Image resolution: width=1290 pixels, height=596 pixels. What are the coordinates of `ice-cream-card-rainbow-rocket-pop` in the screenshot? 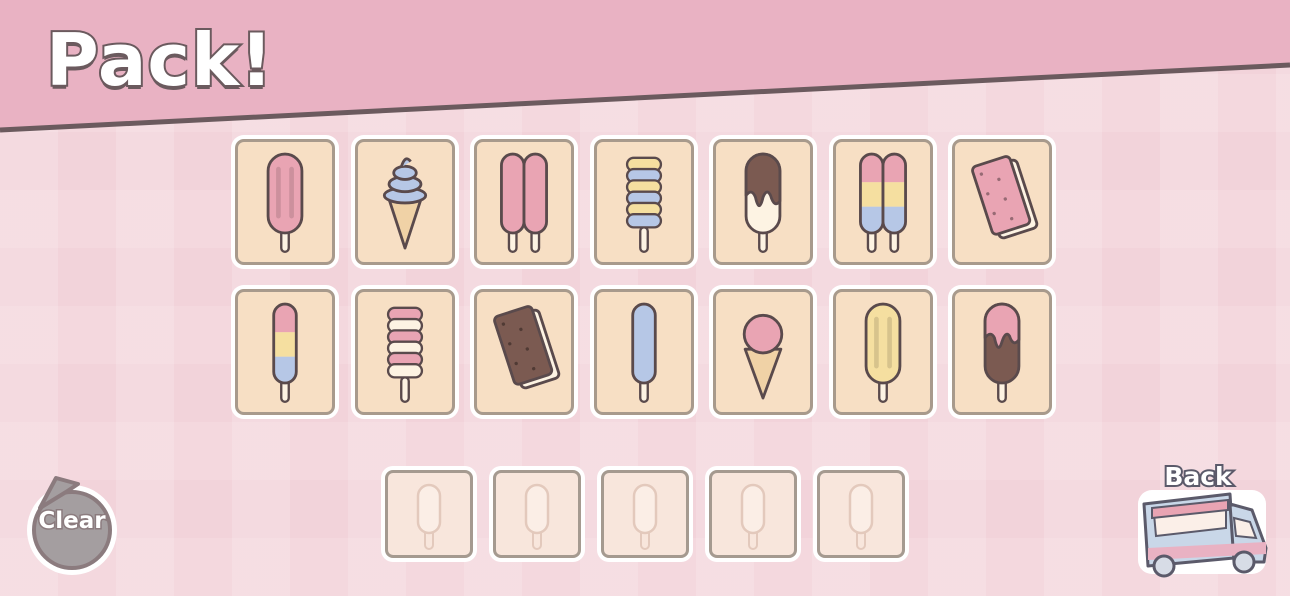 It's located at (285, 352).